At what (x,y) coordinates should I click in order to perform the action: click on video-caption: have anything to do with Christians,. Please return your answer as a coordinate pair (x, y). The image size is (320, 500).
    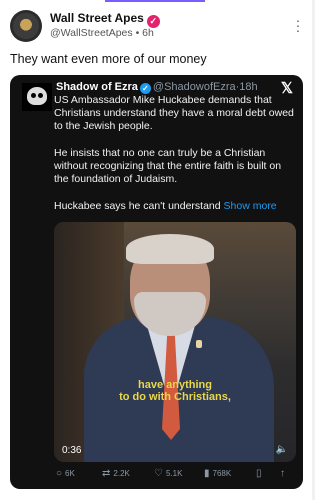
    Looking at the image, I should click on (175, 391).